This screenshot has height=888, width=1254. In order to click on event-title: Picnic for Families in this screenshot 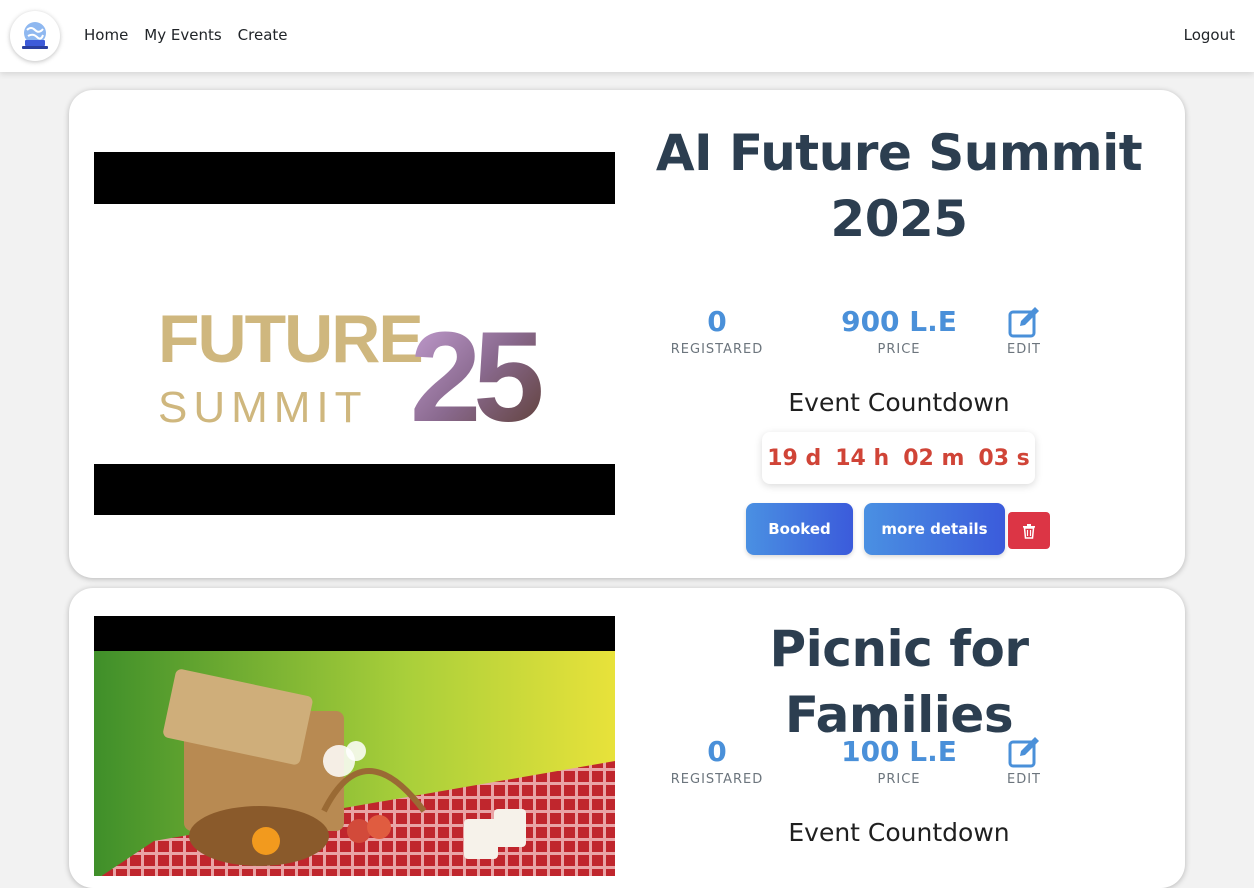, I will do `click(899, 682)`.